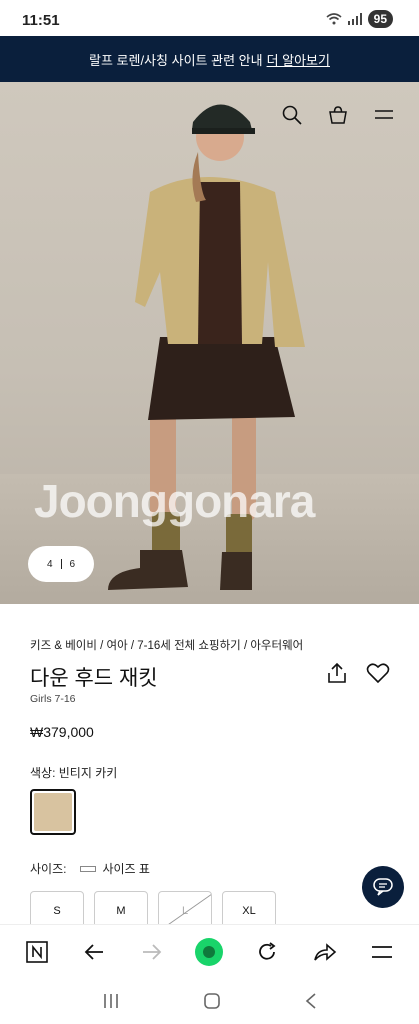 This screenshot has width=419, height=1024. What do you see at coordinates (174, 501) in the screenshot?
I see `watermark: Joonggonara` at bounding box center [174, 501].